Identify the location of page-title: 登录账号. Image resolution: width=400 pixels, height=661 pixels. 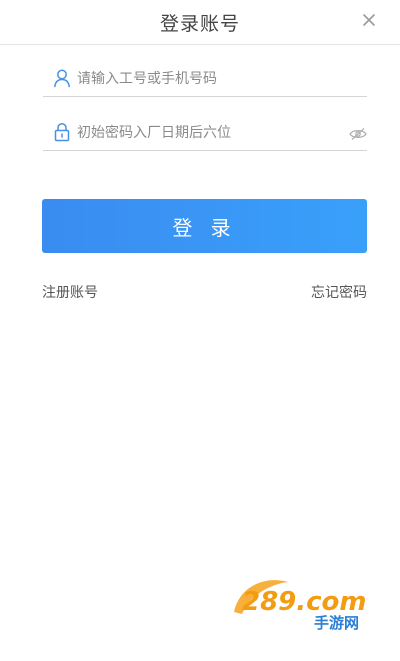
(199, 24).